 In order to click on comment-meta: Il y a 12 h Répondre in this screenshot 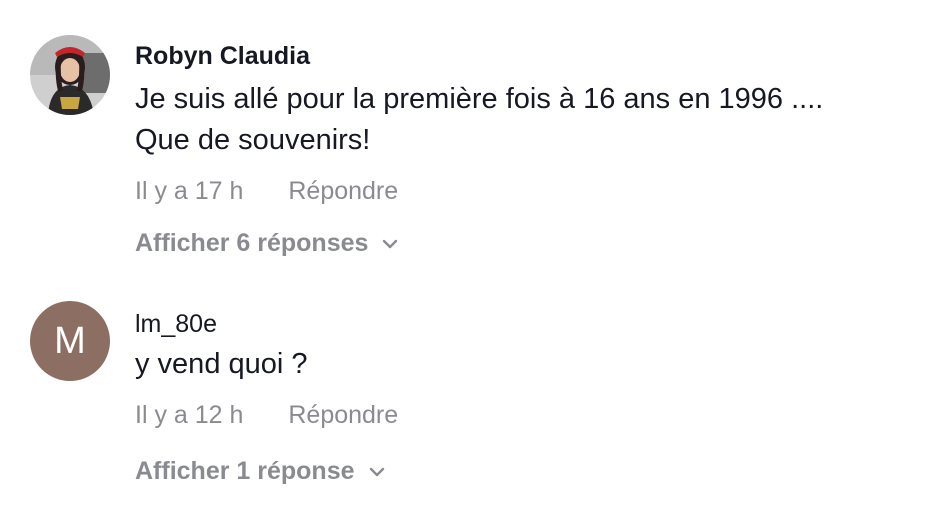, I will do `click(266, 415)`.